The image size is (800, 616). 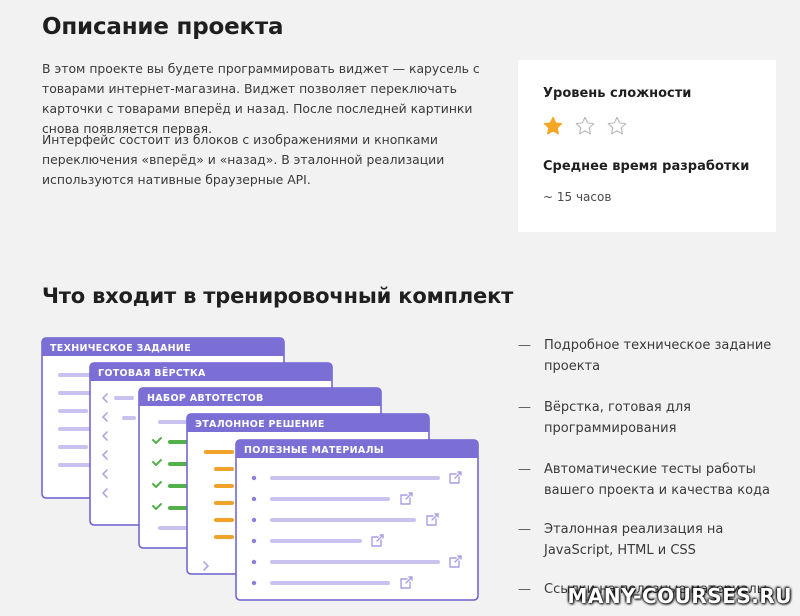 What do you see at coordinates (120, 348) in the screenshot?
I see `window-title: ТЕХНИЧЕСКОЕ ЗАДАНИЕ` at bounding box center [120, 348].